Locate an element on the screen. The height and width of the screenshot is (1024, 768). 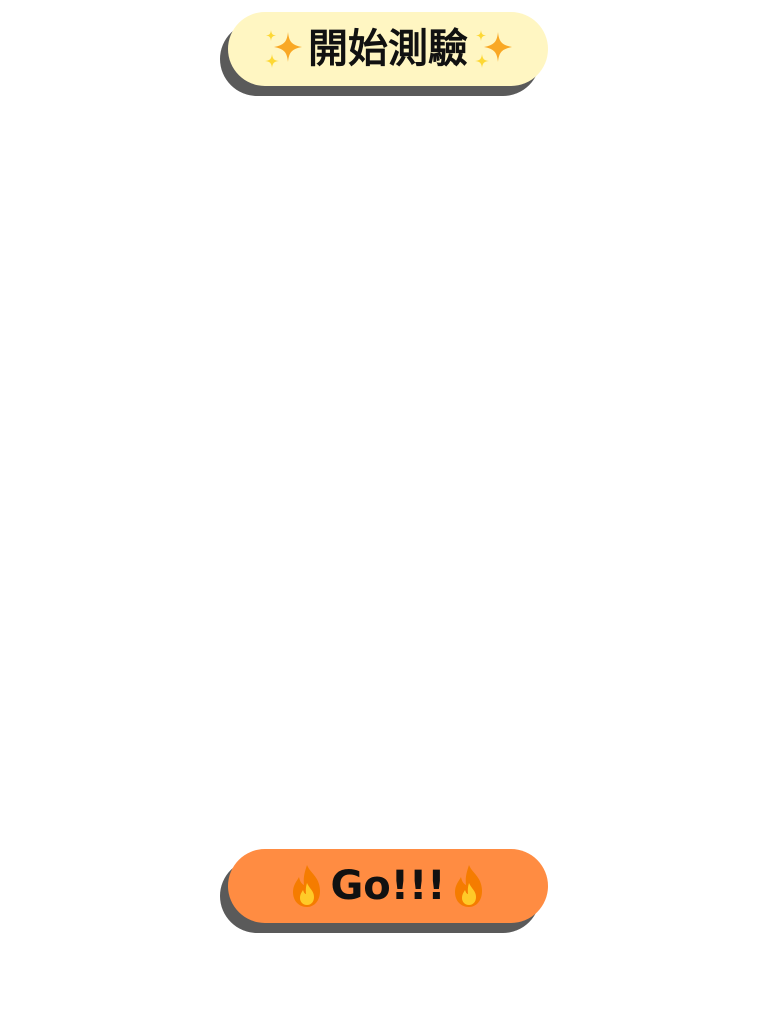
go-button: Go!!! is located at coordinates (388, 886).